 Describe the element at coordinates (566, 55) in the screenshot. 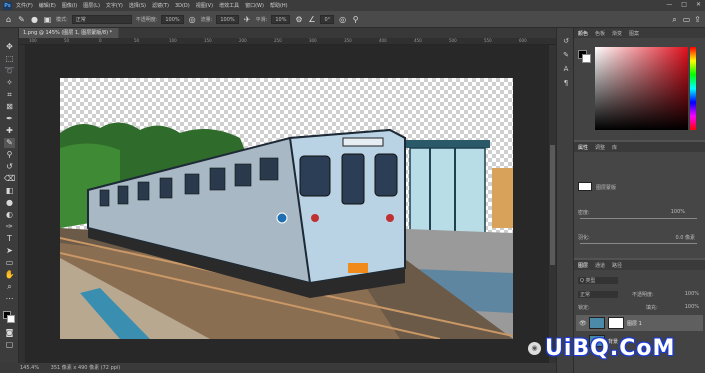

I see `brush-settings-icon: ✎` at that location.